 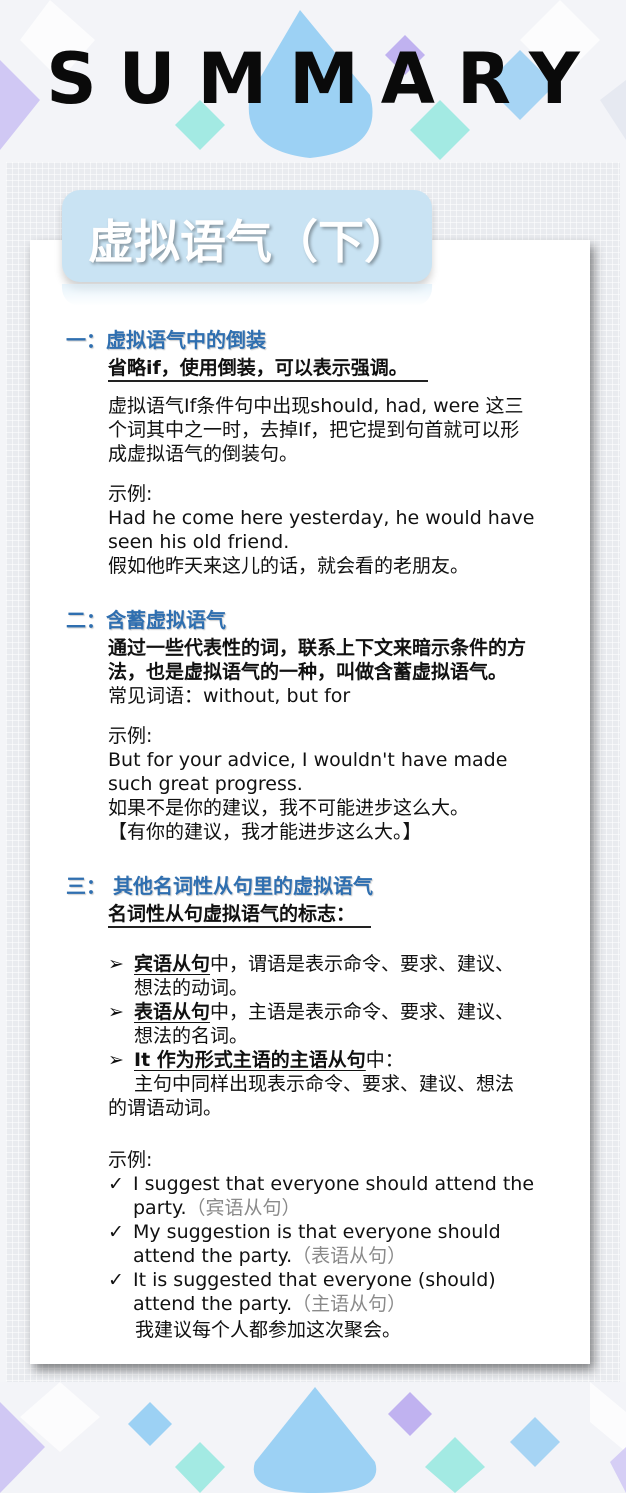 What do you see at coordinates (203, 454) in the screenshot?
I see `section-1-body-line: 成虚拟语气的倒装句。` at bounding box center [203, 454].